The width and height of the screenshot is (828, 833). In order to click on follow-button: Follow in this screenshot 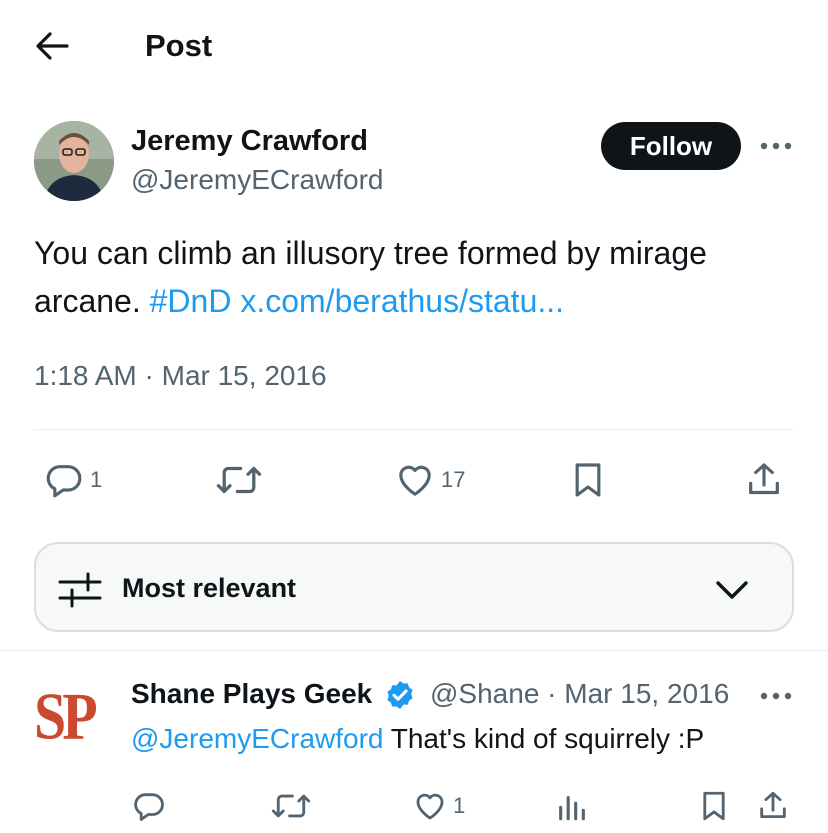, I will do `click(671, 146)`.